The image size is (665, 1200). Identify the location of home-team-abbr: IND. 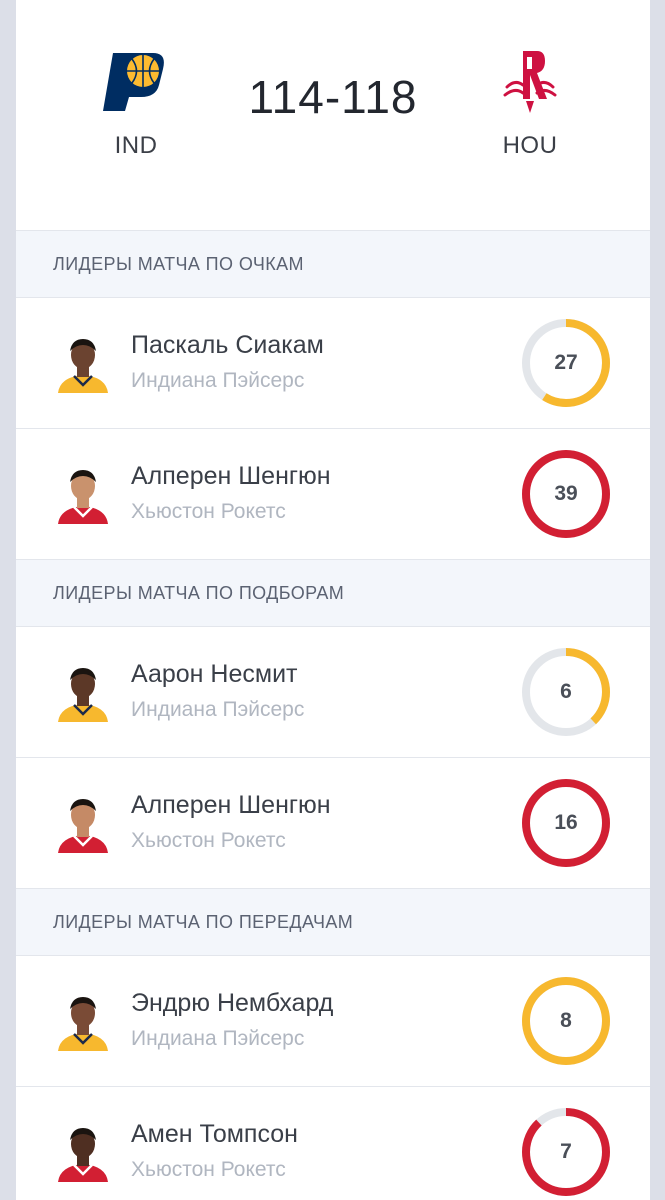
(136, 145).